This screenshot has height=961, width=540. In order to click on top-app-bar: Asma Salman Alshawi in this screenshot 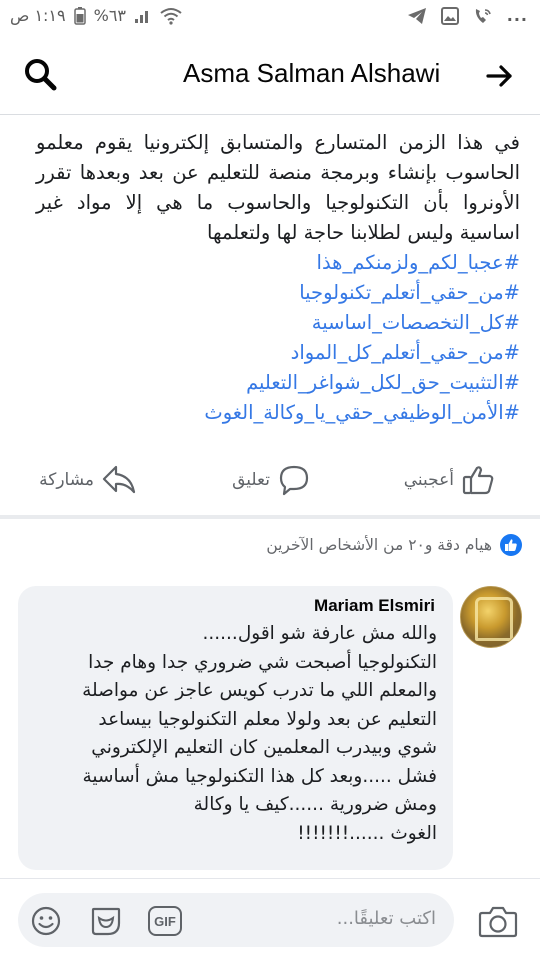, I will do `click(270, 74)`.